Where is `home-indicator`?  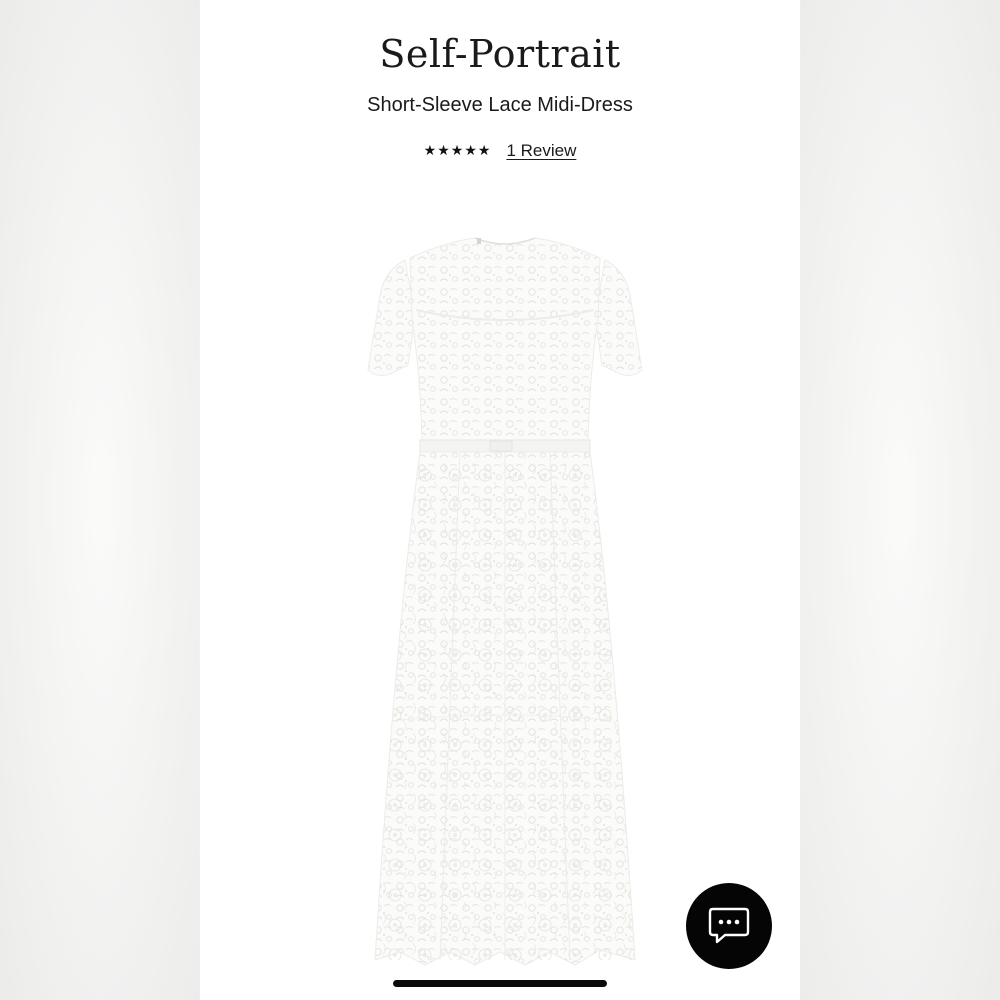
home-indicator is located at coordinates (500, 983).